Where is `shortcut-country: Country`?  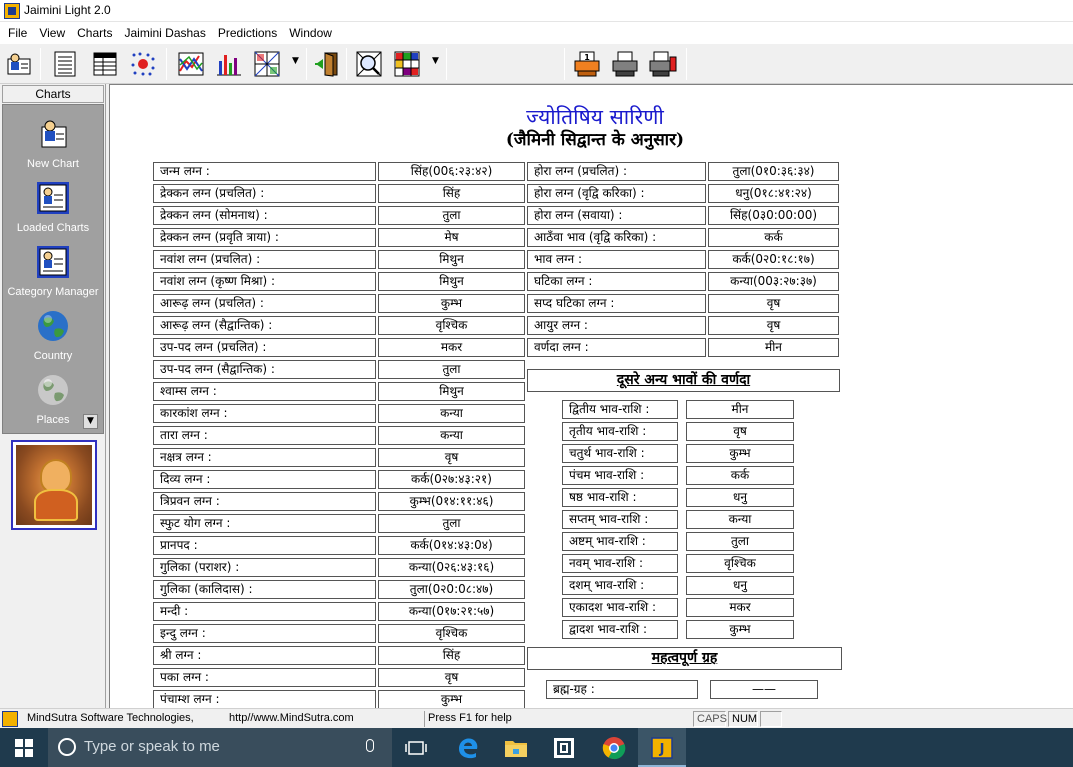 shortcut-country: Country is located at coordinates (53, 335).